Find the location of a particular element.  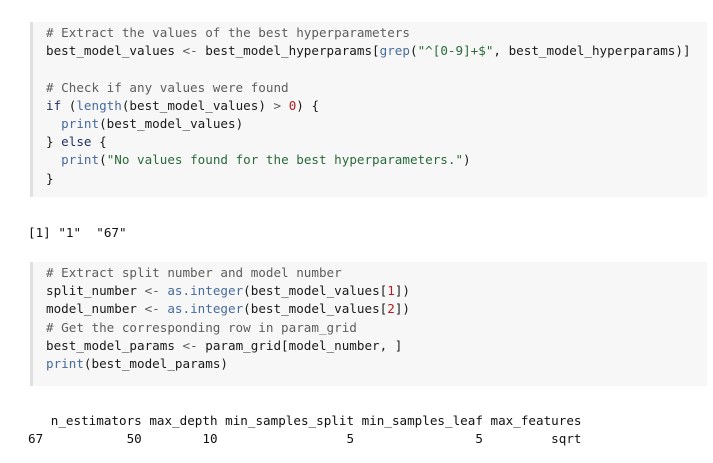

code-token: 2 is located at coordinates (391, 309).